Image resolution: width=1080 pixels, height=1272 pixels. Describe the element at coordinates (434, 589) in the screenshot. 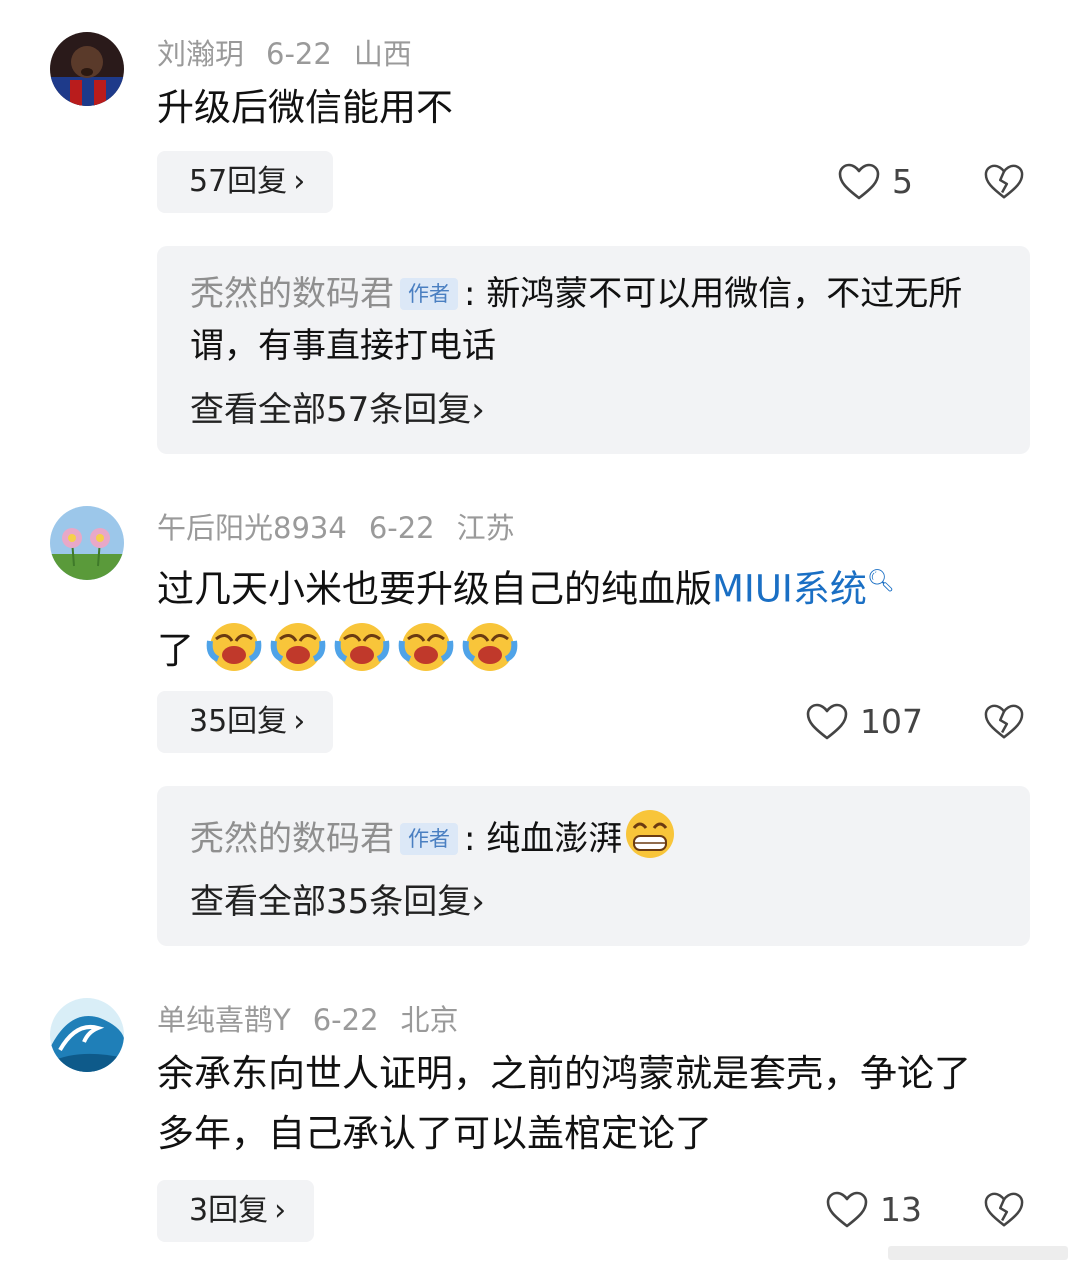

I see `comment-text-part: 过几天小米也要升级自己的纯血版` at that location.